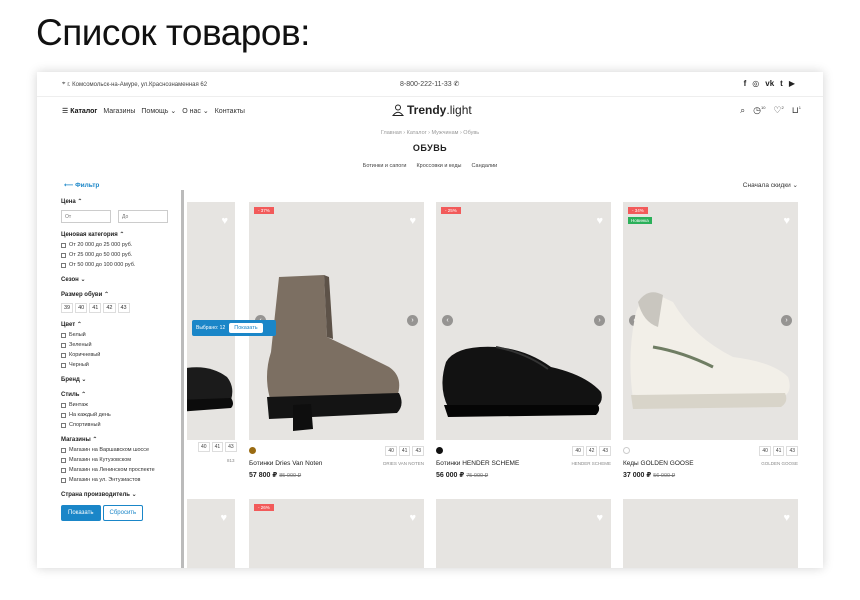 The image size is (860, 600). Describe the element at coordinates (710, 321) in the screenshot. I see `product-image: - 34% Новинка ♥ ‹ ›` at that location.